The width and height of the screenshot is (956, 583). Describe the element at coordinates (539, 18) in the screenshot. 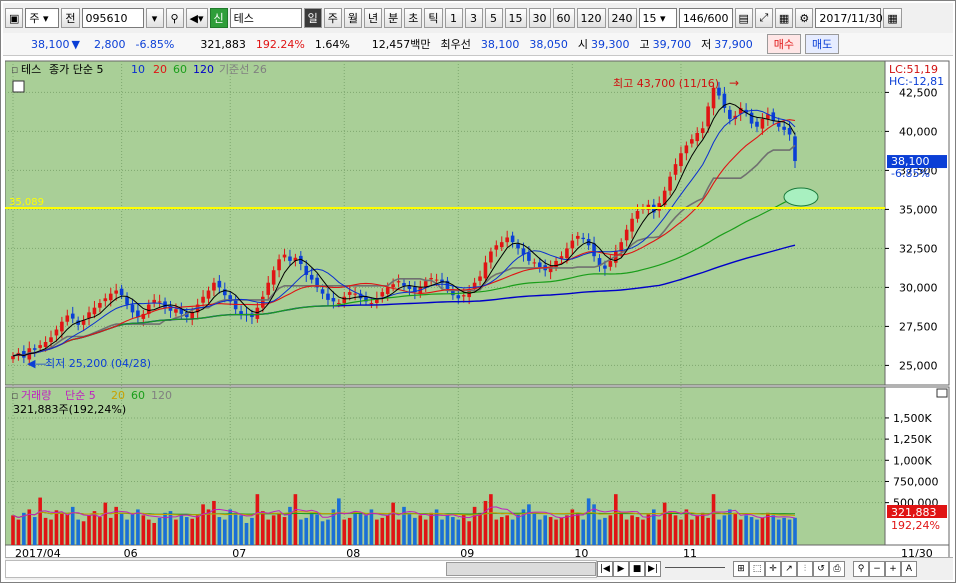

I see `interval-30: 30` at that location.